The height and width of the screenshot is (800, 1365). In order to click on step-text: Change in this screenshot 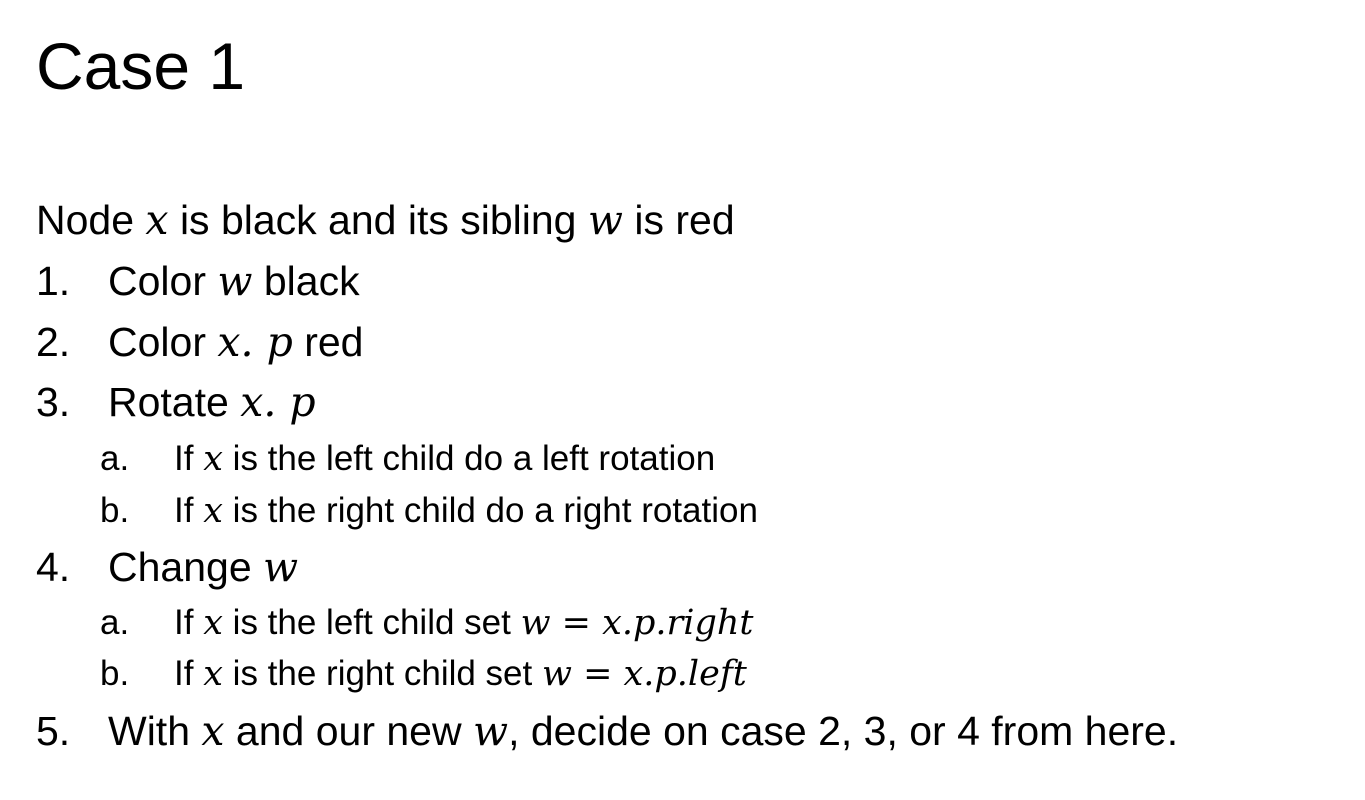, I will do `click(186, 567)`.